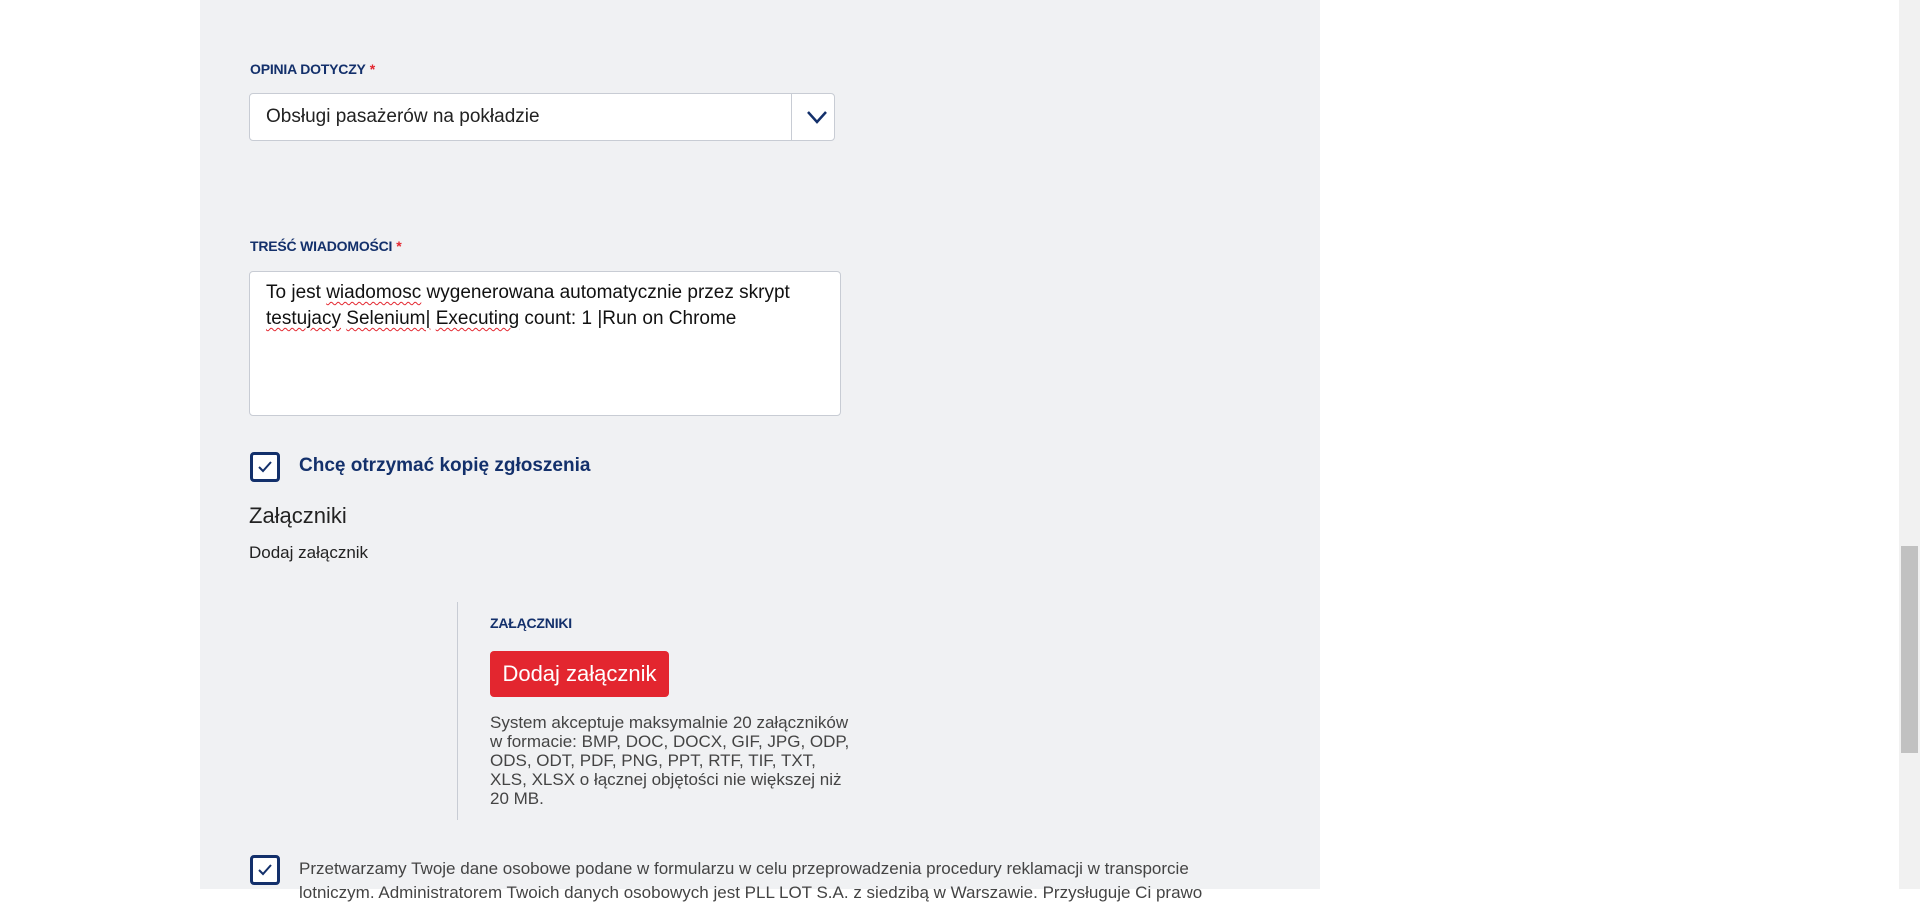 Image resolution: width=1920 pixels, height=905 pixels. Describe the element at coordinates (579, 674) in the screenshot. I see `add-attachment-button: Dodaj załącznik` at that location.